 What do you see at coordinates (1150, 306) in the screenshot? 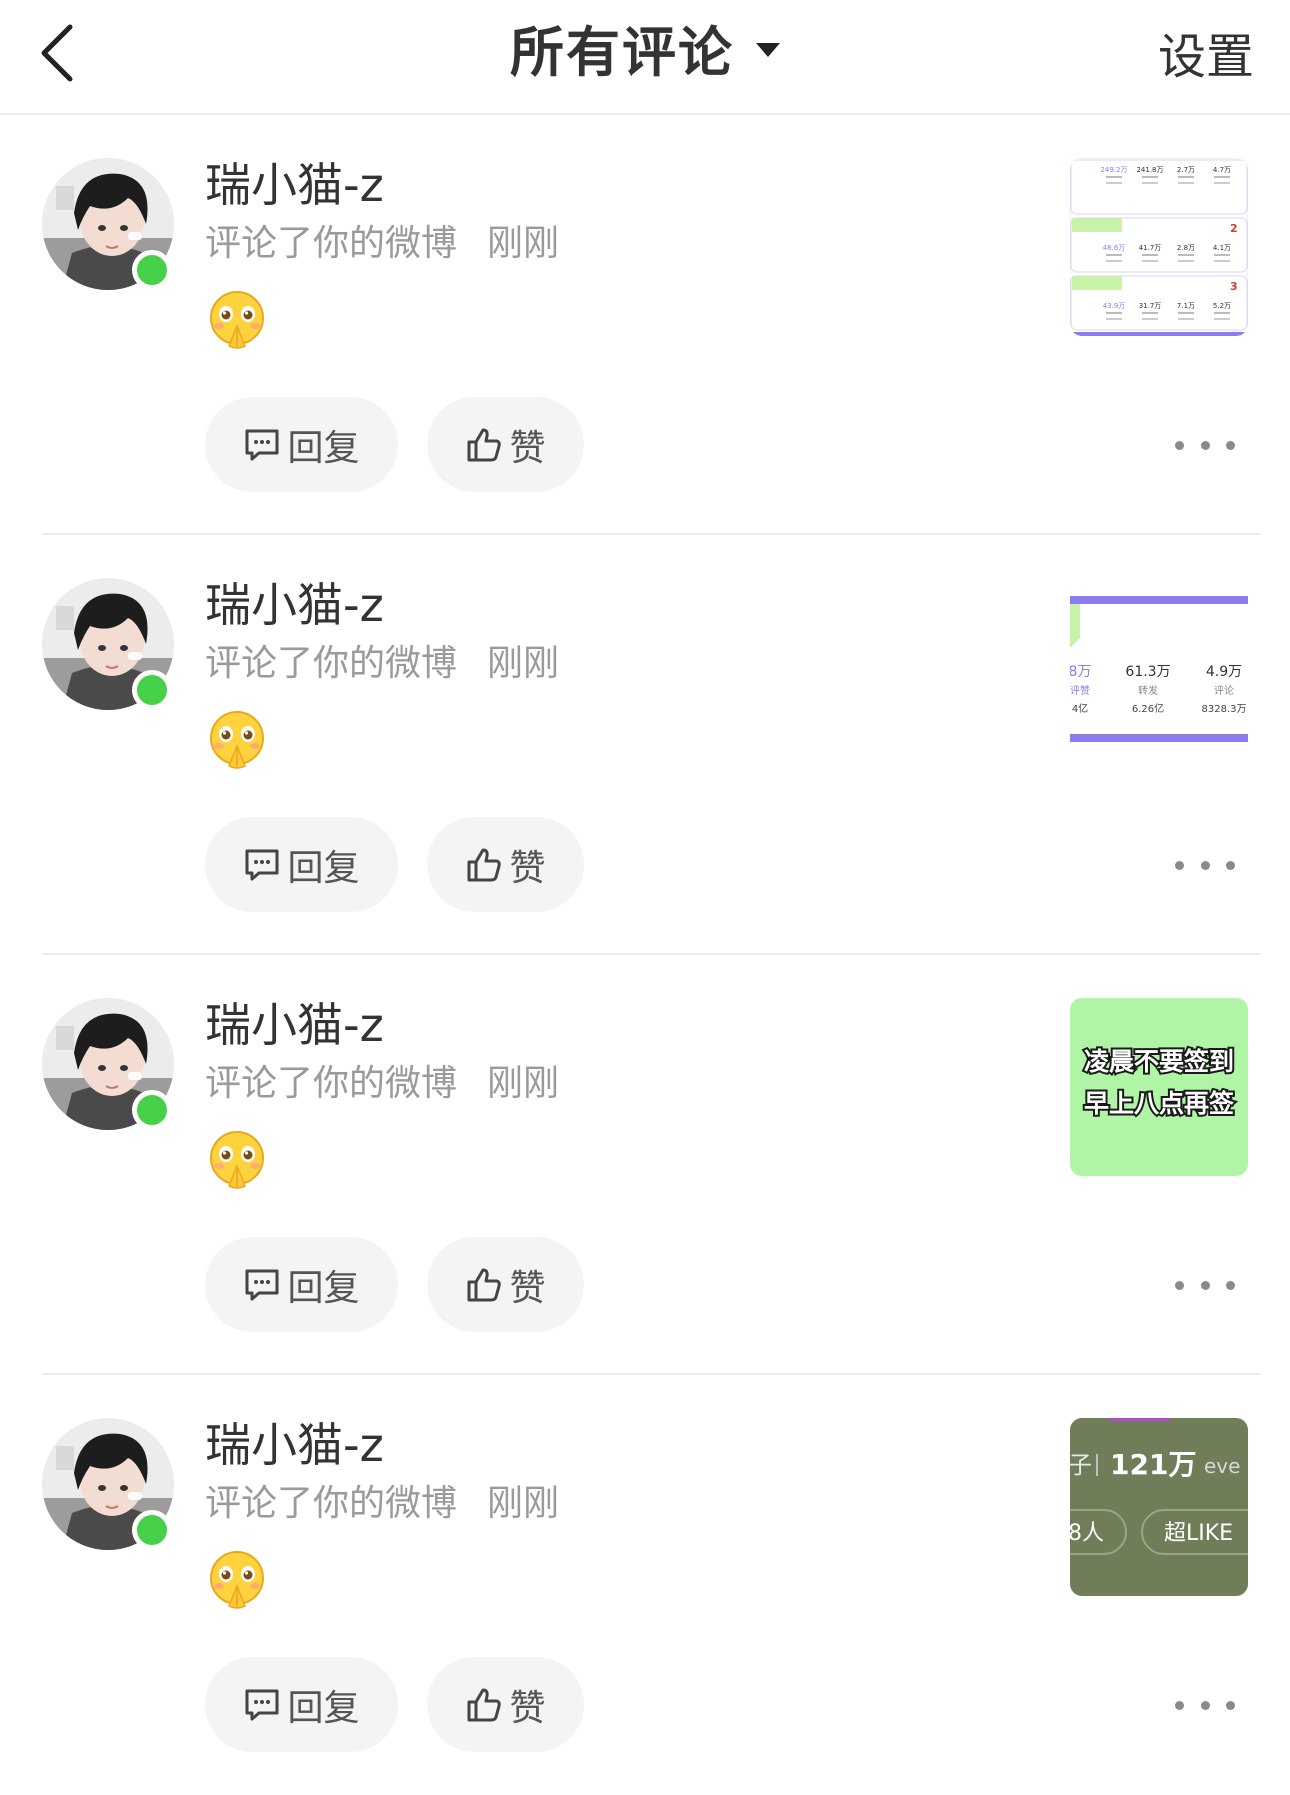
I see `stat-value: 31.7万` at bounding box center [1150, 306].